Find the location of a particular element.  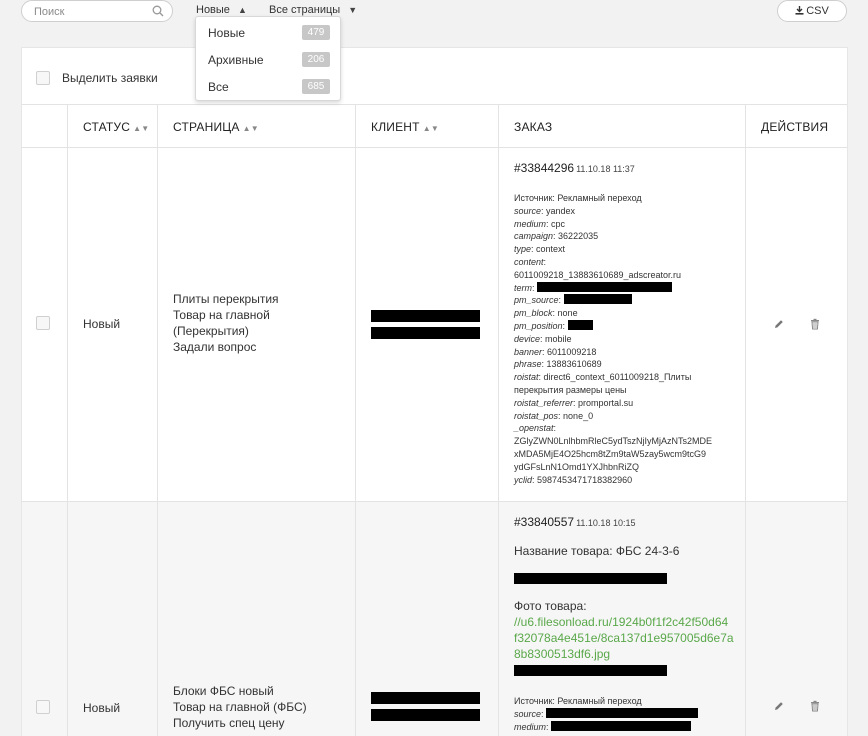

detail-line: campaign: 36222035 is located at coordinates (556, 236).